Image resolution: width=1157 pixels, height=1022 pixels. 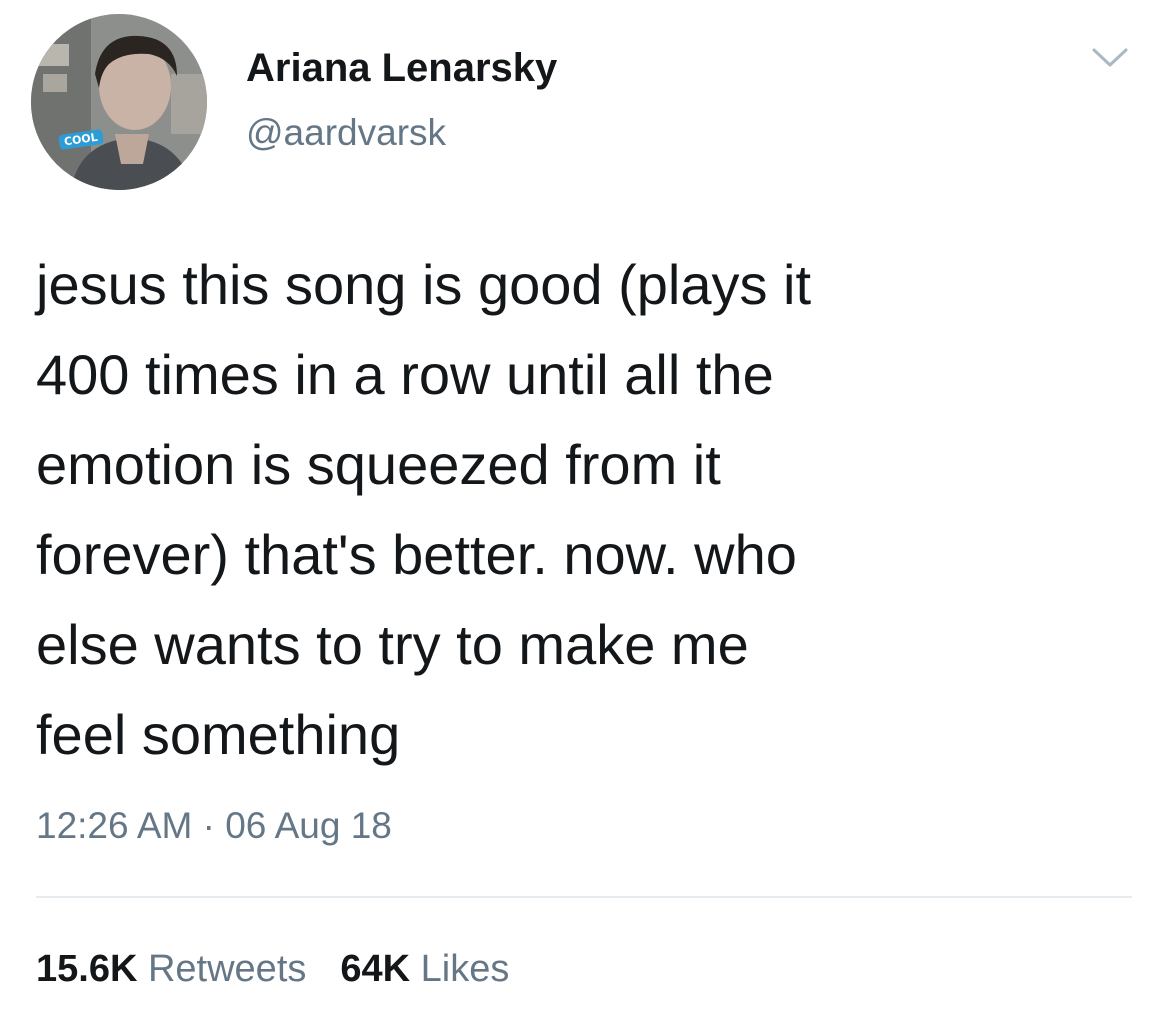 What do you see at coordinates (416, 554) in the screenshot?
I see `tweet-text-line: forever) that's better. now. who` at bounding box center [416, 554].